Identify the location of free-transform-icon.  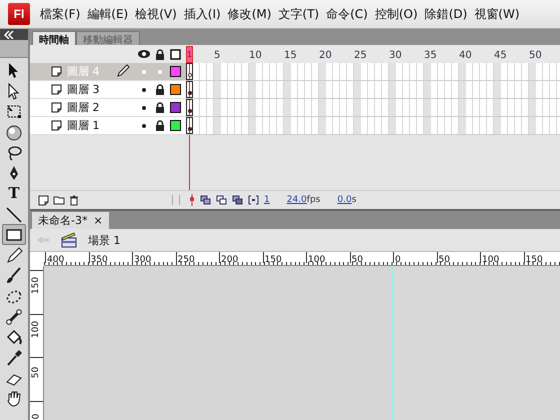
(14, 111).